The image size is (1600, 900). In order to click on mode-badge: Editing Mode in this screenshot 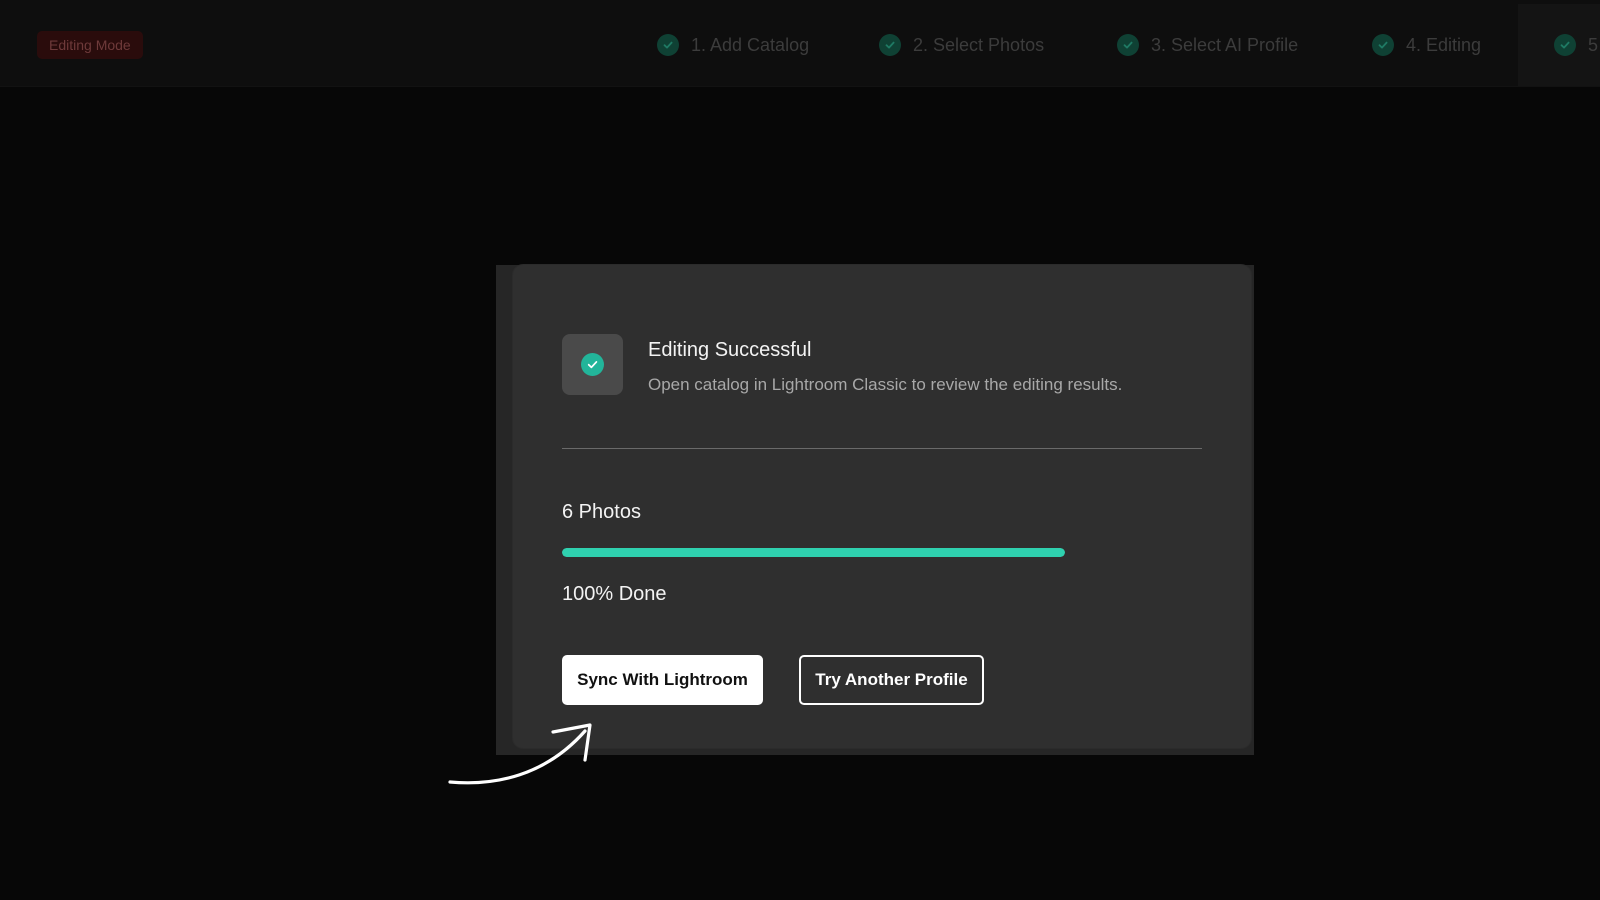, I will do `click(90, 45)`.